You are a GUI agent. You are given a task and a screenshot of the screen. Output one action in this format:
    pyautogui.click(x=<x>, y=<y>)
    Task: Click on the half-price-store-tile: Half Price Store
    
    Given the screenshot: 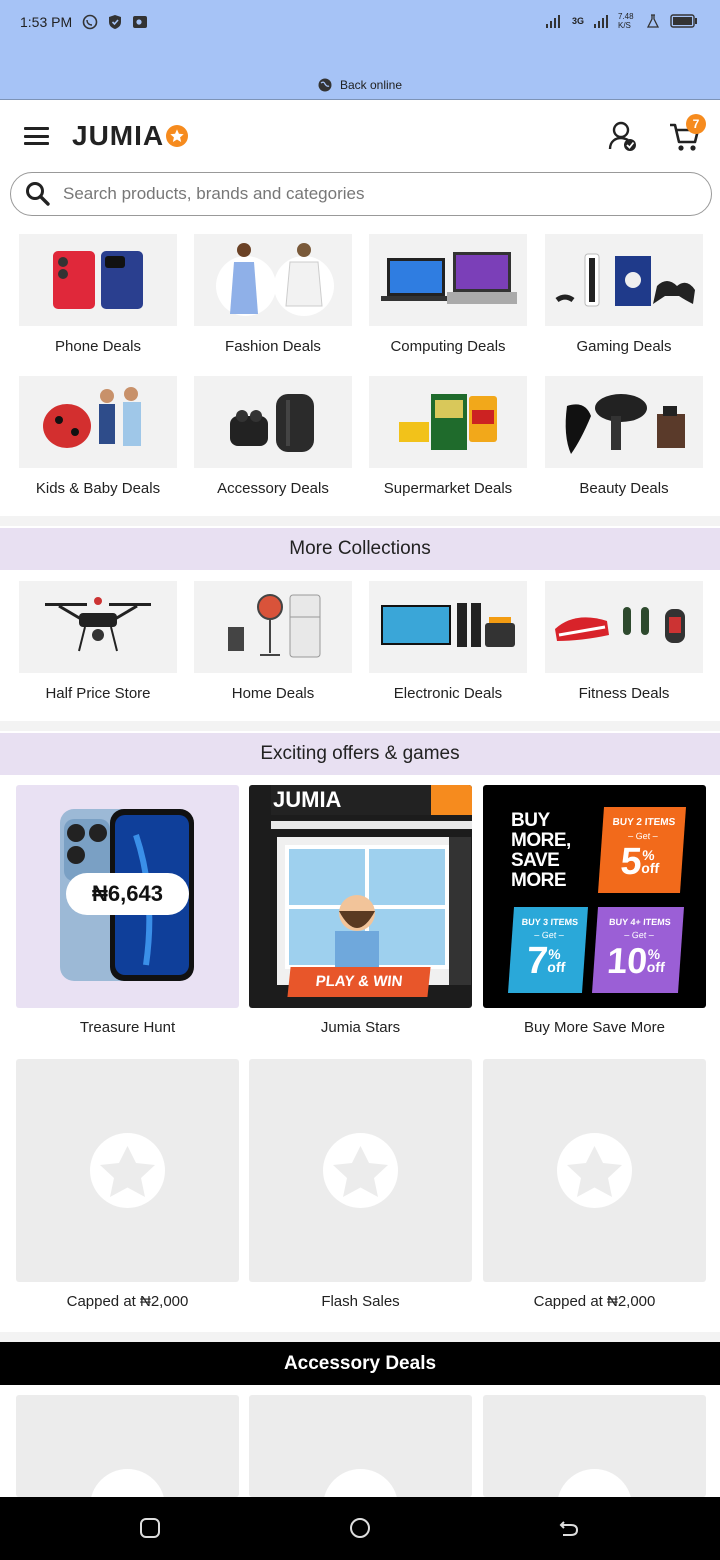 What is the action you would take?
    pyautogui.click(x=98, y=641)
    